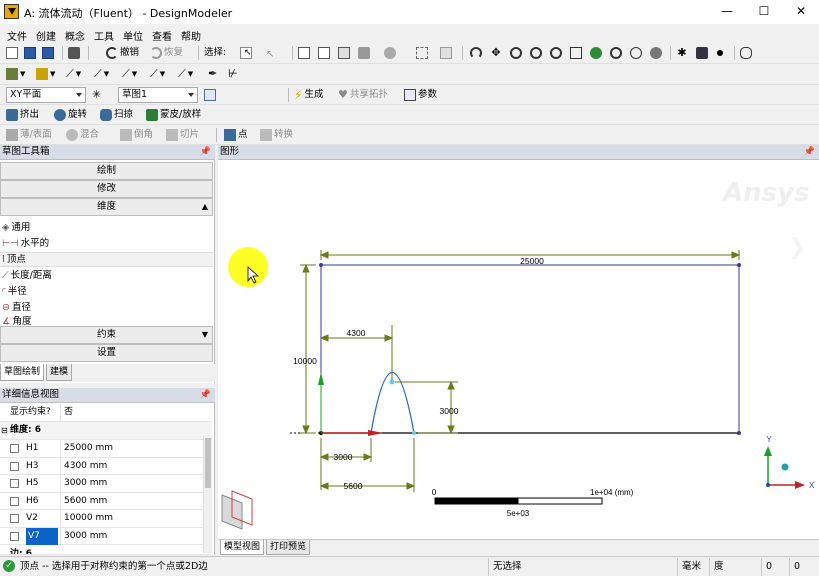 This screenshot has width=819, height=576. What do you see at coordinates (356, 333) in the screenshot?
I see `dim-h3-label: 4300` at bounding box center [356, 333].